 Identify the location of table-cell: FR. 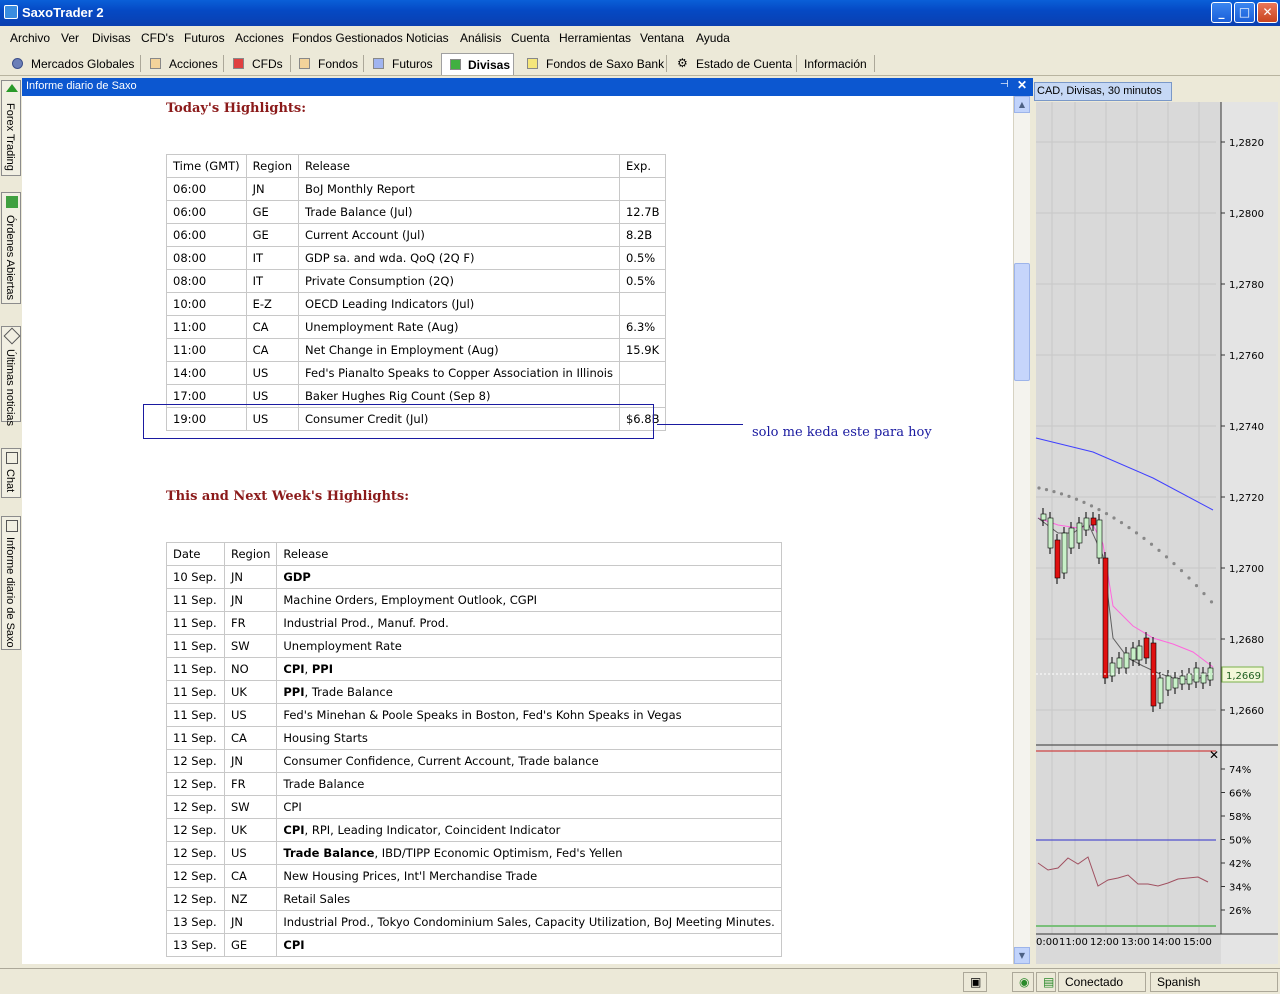
(250, 623).